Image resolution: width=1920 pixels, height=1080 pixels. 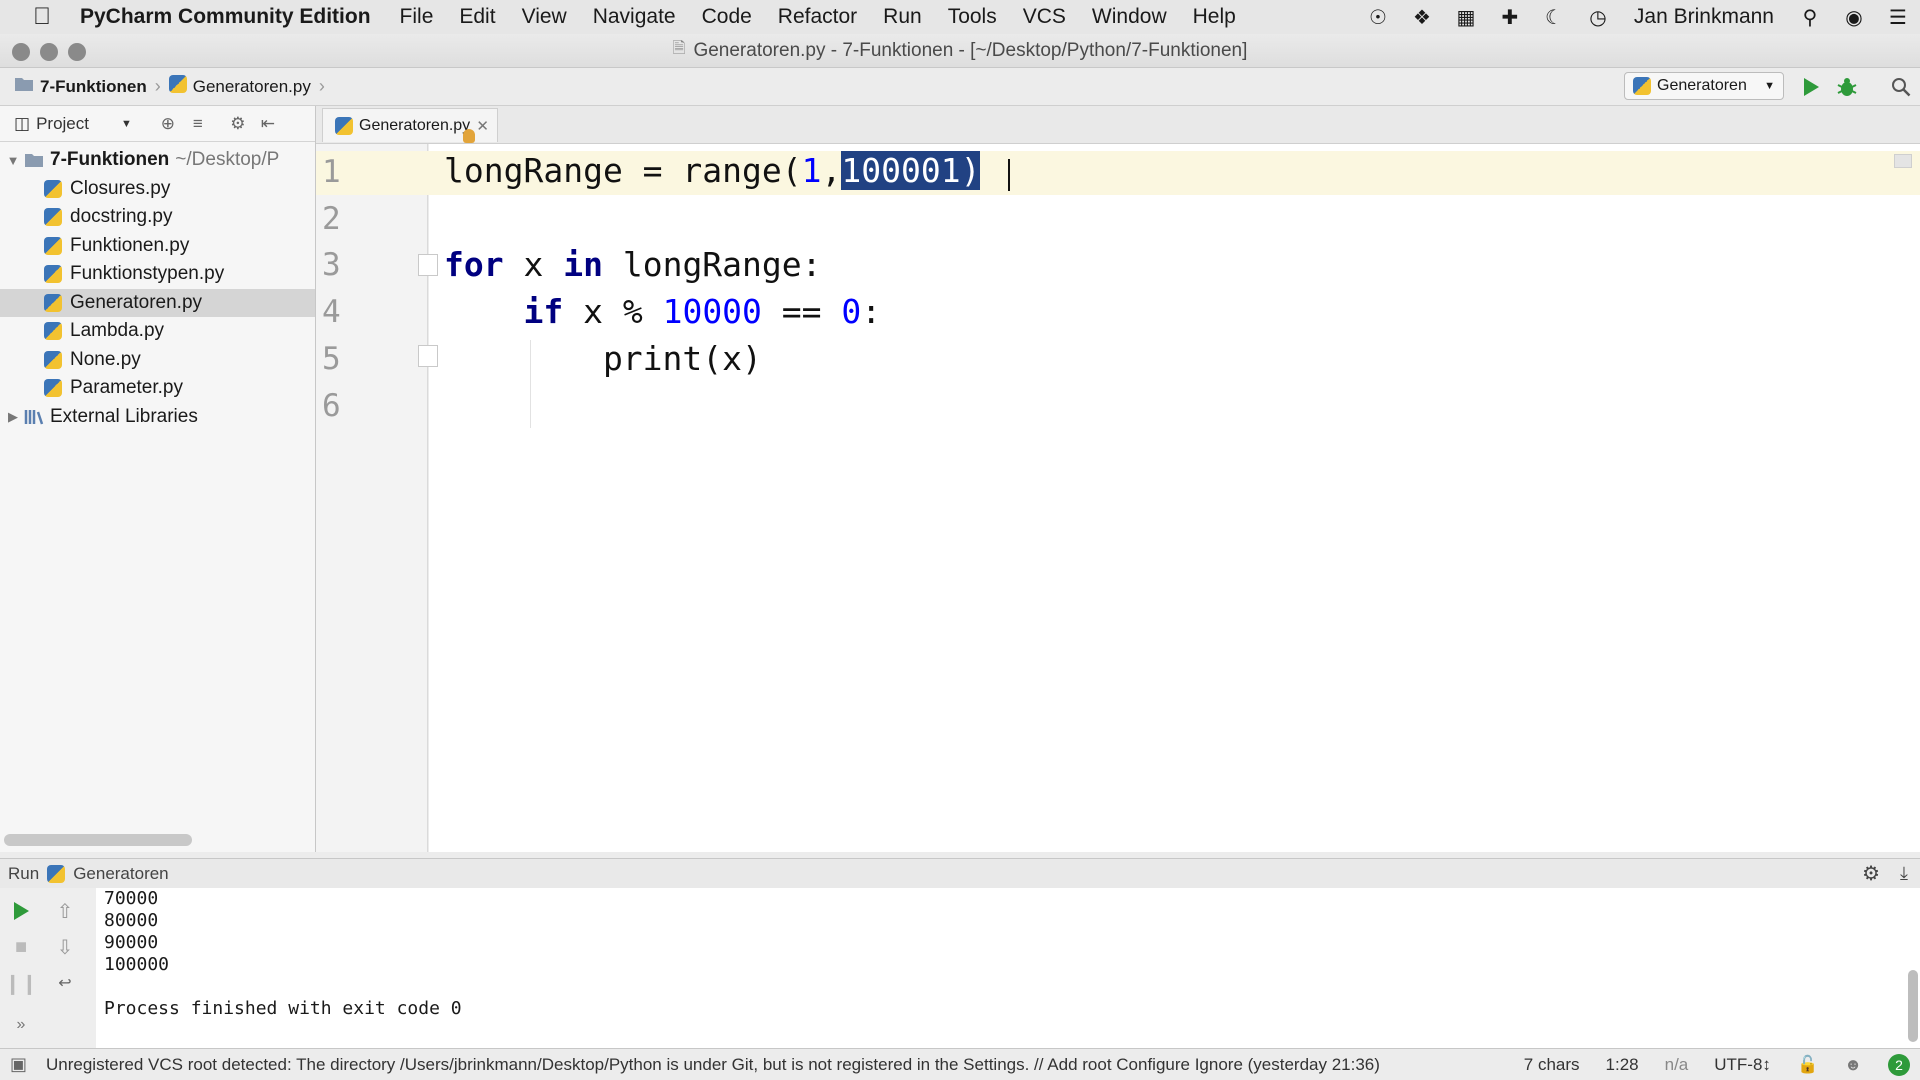 I want to click on menu-refactor: Refactor, so click(x=817, y=17).